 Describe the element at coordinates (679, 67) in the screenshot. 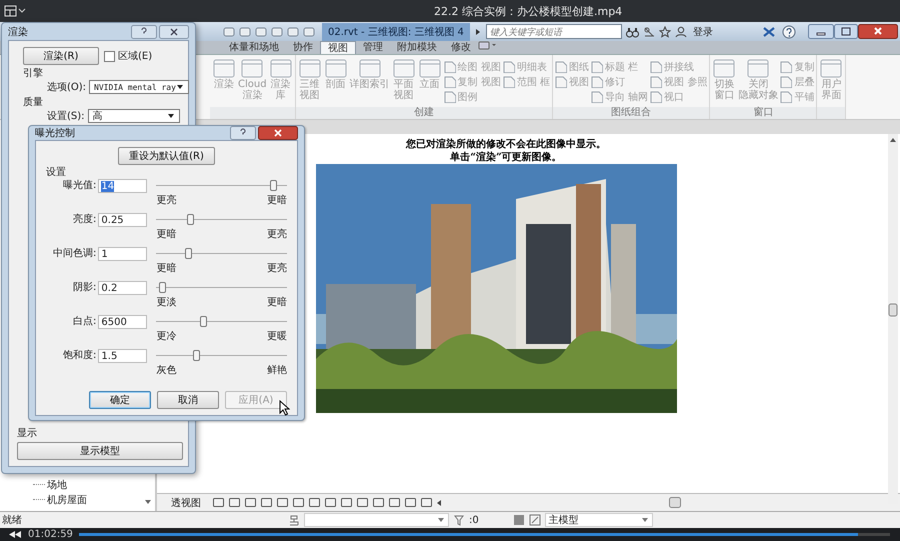

I see `ribbon-button: 拼接线` at that location.